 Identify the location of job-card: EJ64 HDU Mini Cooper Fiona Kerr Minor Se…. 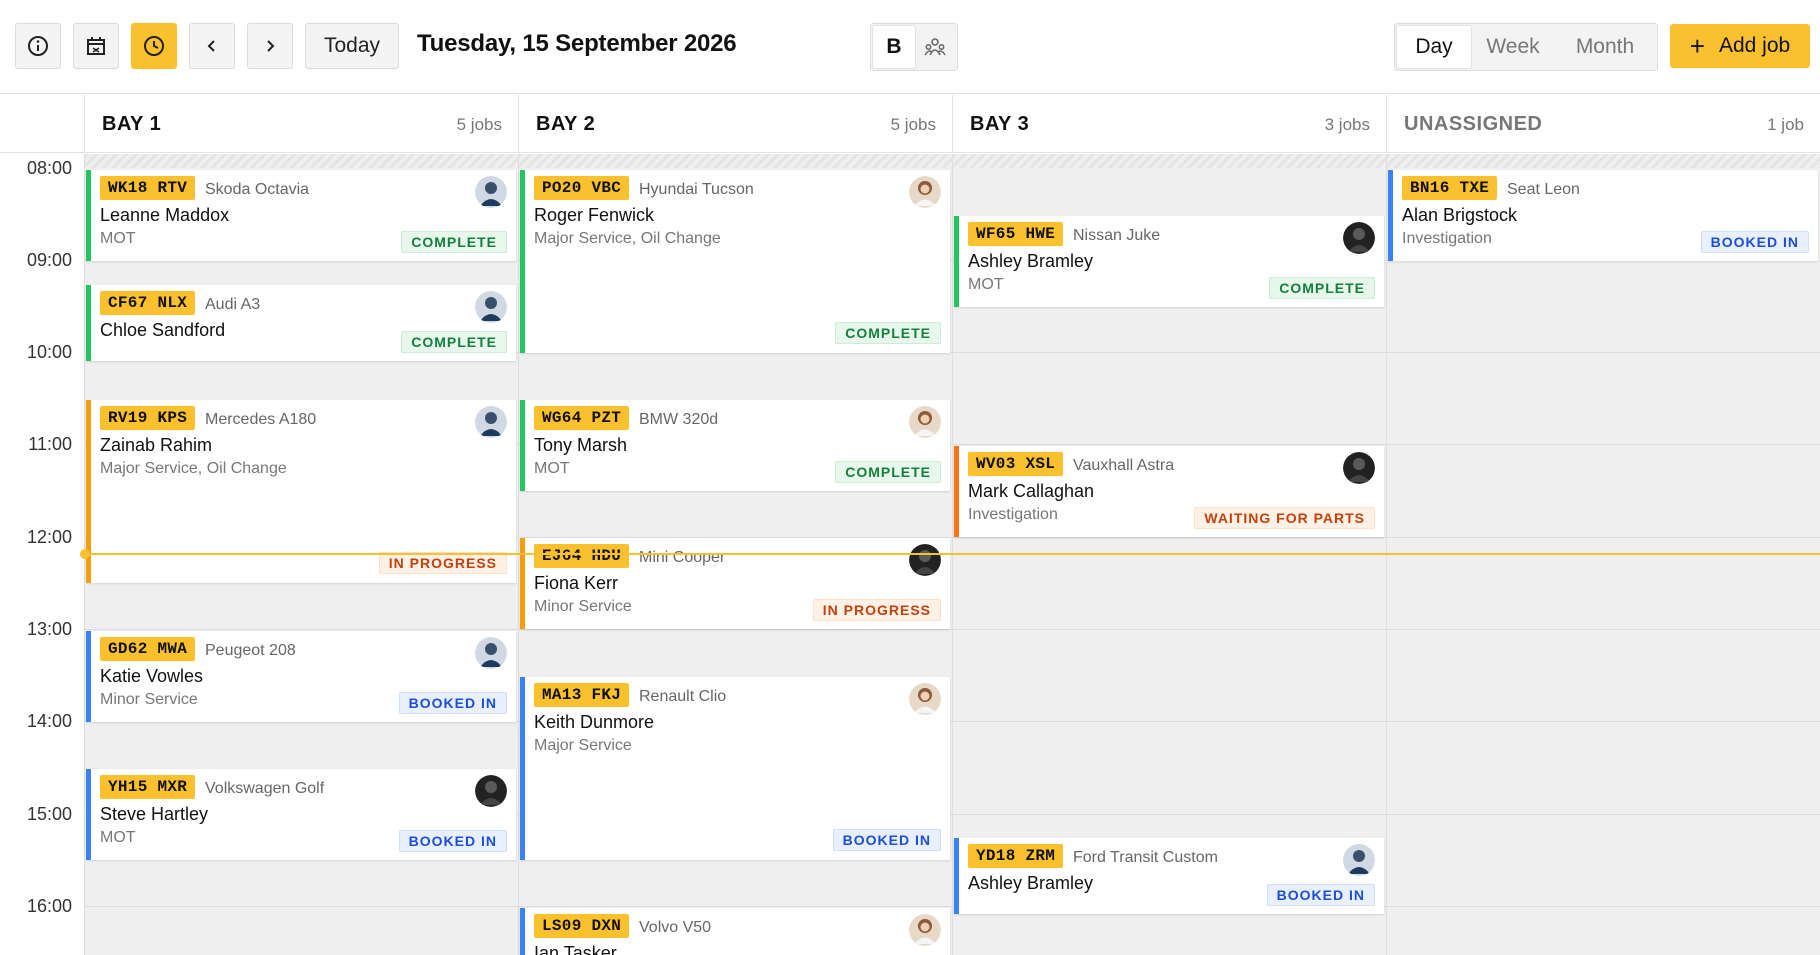
(735, 583).